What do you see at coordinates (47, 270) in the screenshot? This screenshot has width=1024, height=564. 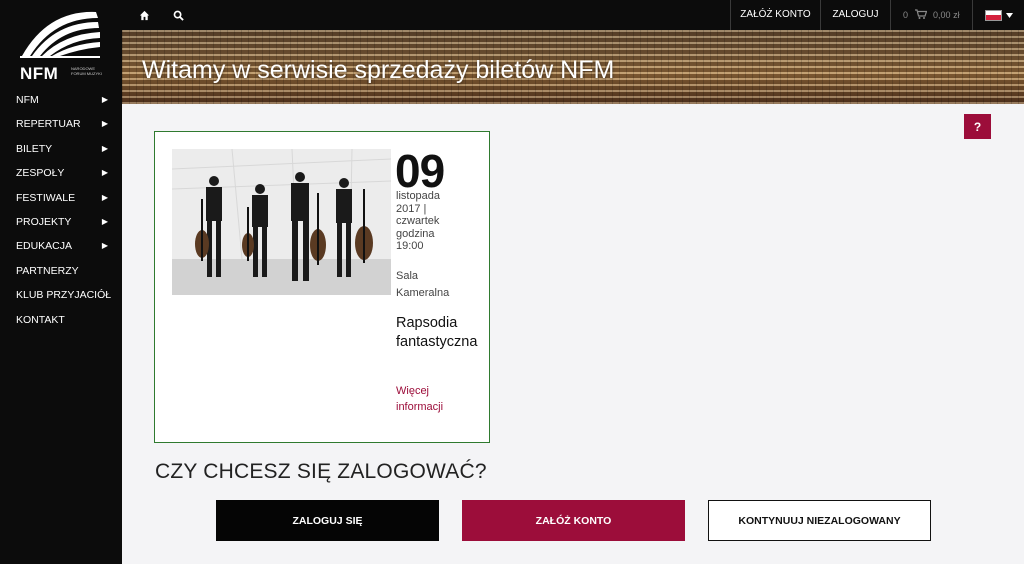 I see `sidebar-item-label: PARTNERZY` at bounding box center [47, 270].